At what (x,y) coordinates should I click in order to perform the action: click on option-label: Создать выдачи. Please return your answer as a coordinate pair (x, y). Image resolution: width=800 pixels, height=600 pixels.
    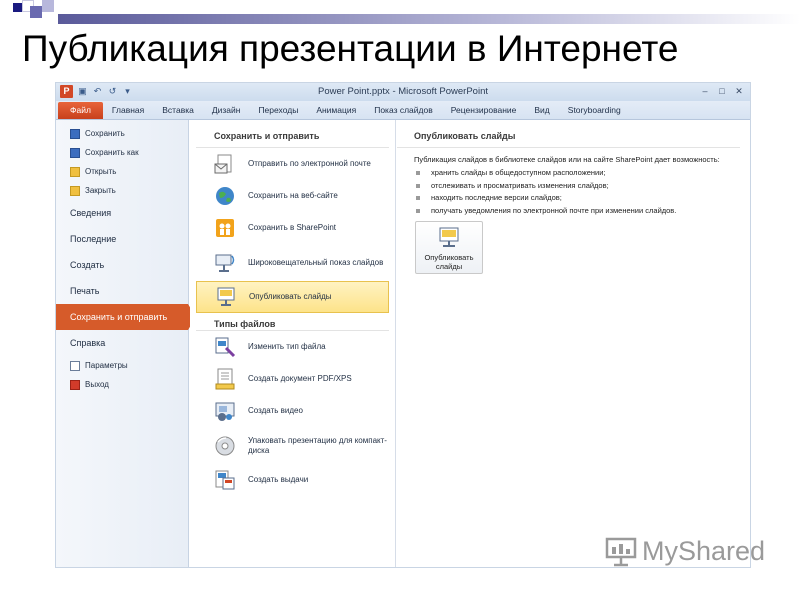
    Looking at the image, I should click on (278, 479).